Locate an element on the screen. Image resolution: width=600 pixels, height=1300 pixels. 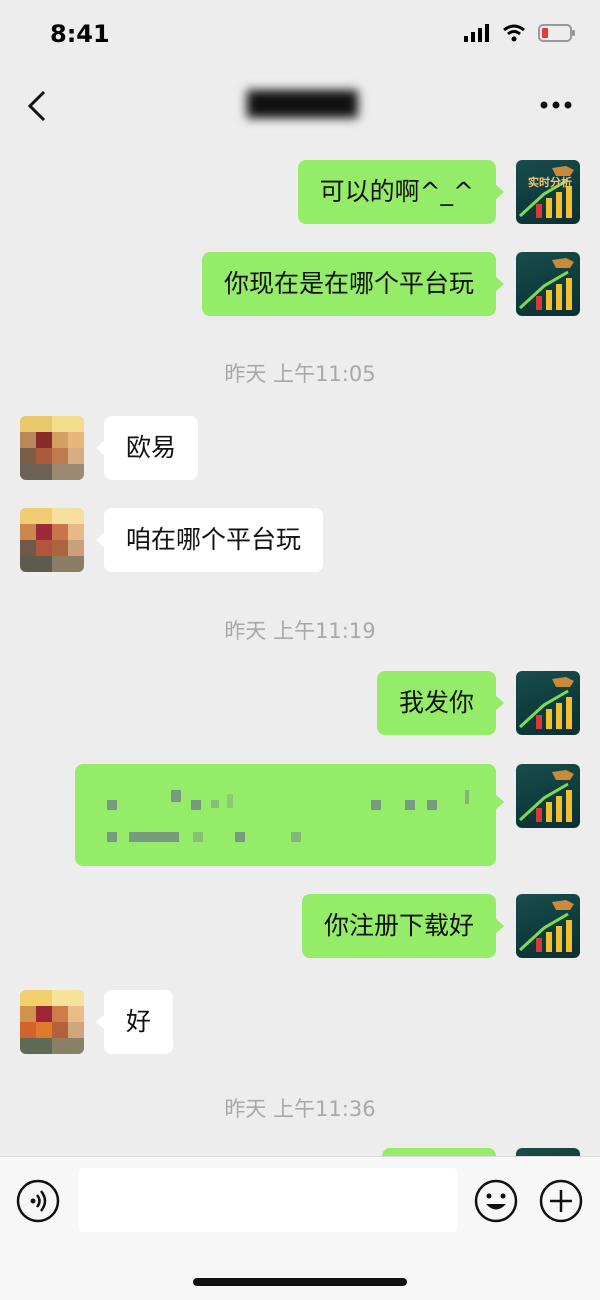
message-input is located at coordinates (268, 1200).